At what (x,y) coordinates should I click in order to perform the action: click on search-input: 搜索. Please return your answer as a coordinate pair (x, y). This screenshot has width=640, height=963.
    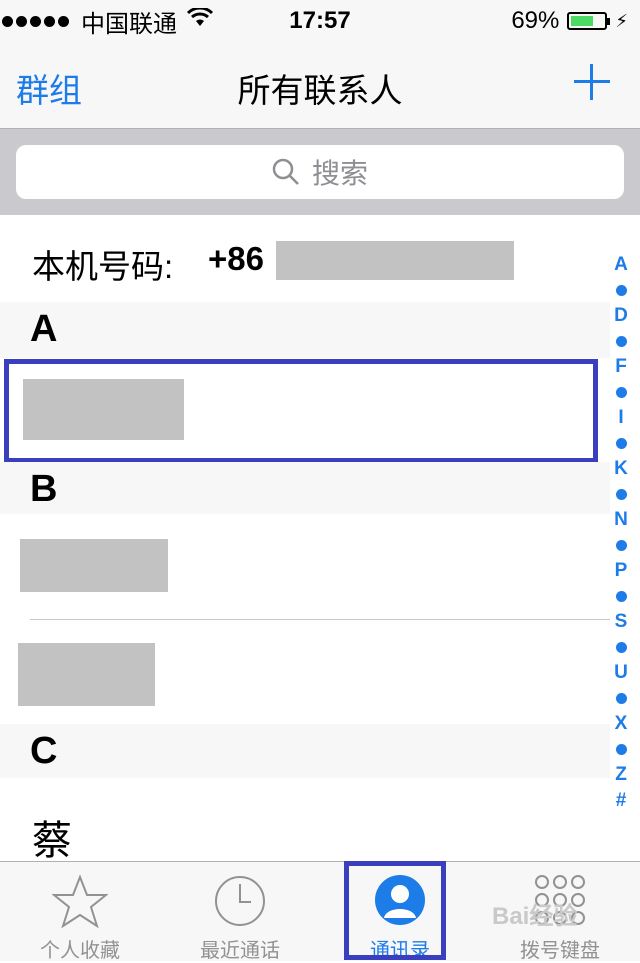
    Looking at the image, I should click on (320, 172).